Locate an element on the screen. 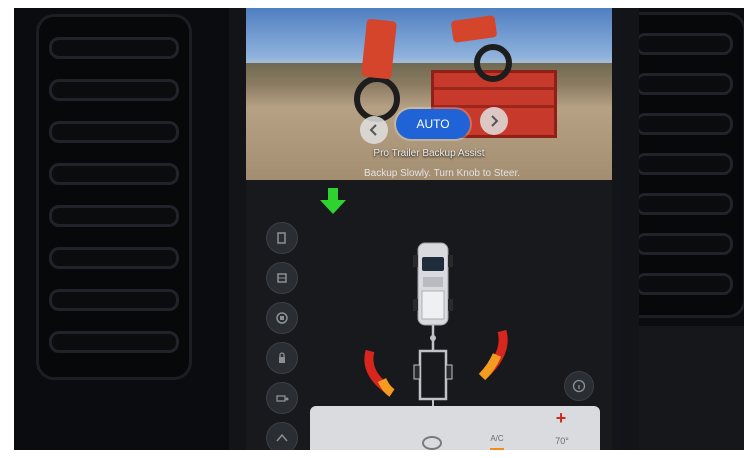  horizon-hills is located at coordinates (429, 74).